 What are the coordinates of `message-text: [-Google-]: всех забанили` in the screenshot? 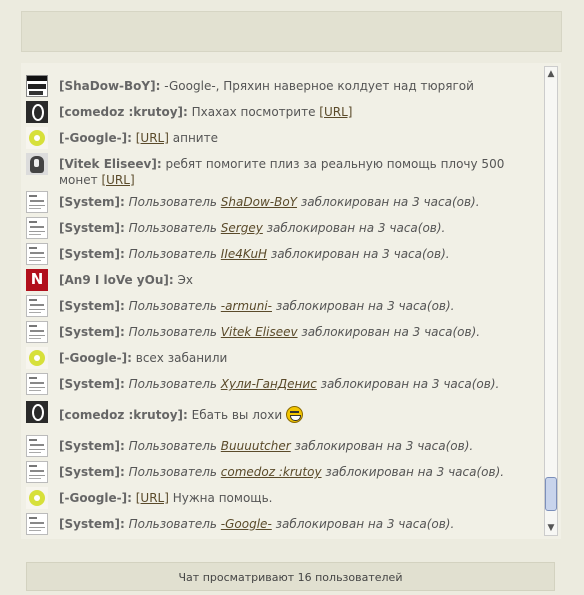 It's located at (294, 358).